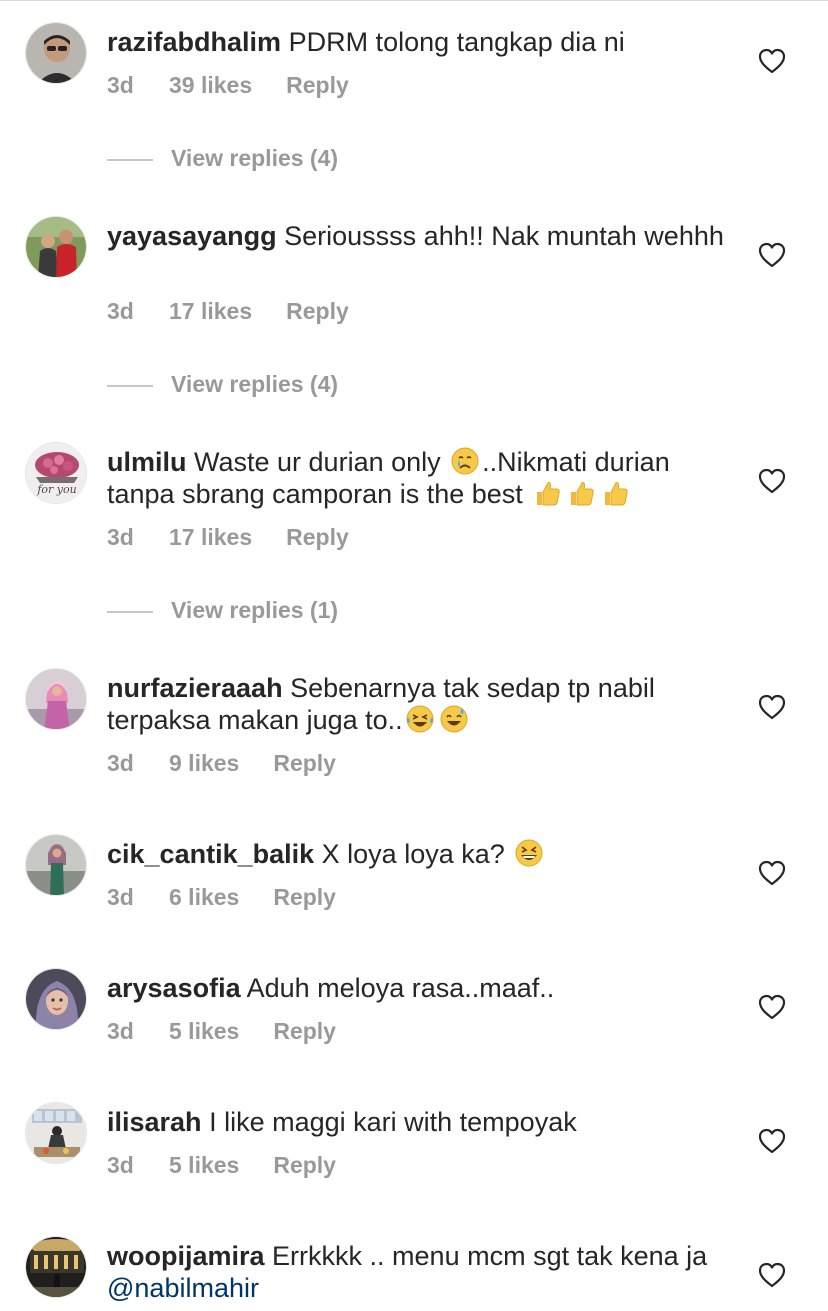 The width and height of the screenshot is (828, 1311). I want to click on comment-username: razifabdhalim, so click(194, 42).